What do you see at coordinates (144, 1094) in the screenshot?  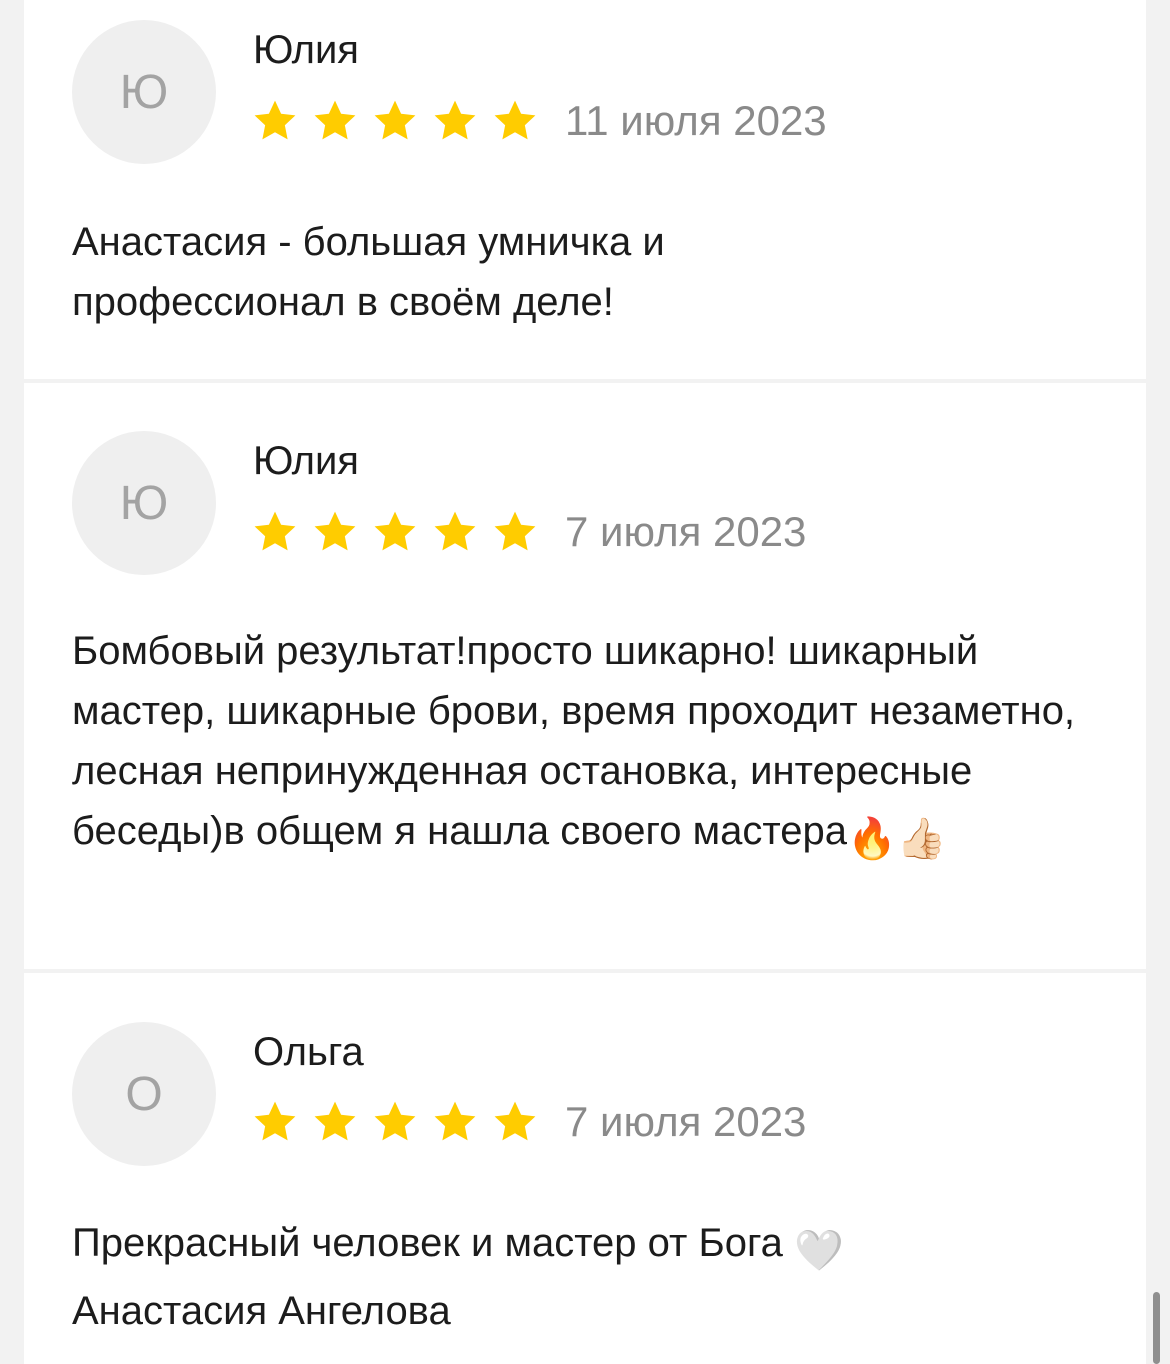 I see `avatar: О` at bounding box center [144, 1094].